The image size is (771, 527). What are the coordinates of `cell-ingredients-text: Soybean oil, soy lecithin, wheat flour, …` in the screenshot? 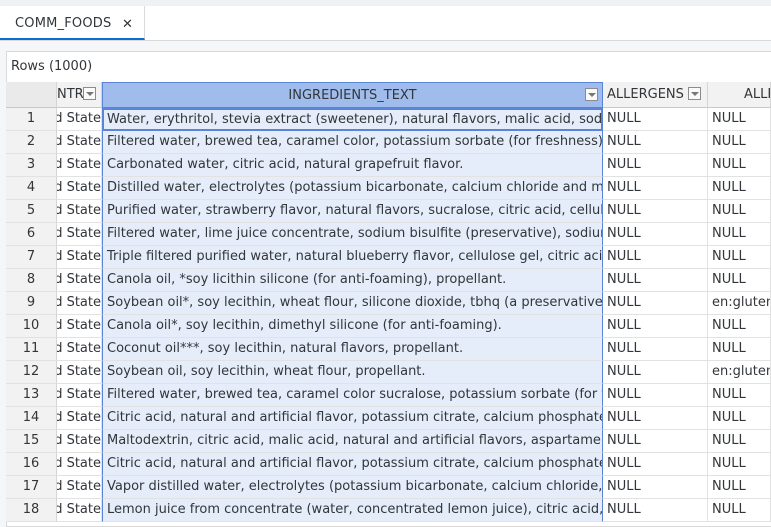 It's located at (352, 372).